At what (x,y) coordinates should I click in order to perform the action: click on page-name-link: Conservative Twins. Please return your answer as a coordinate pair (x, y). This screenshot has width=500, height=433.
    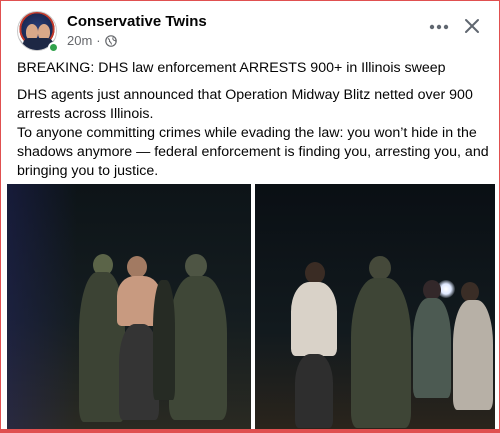
    Looking at the image, I should click on (137, 21).